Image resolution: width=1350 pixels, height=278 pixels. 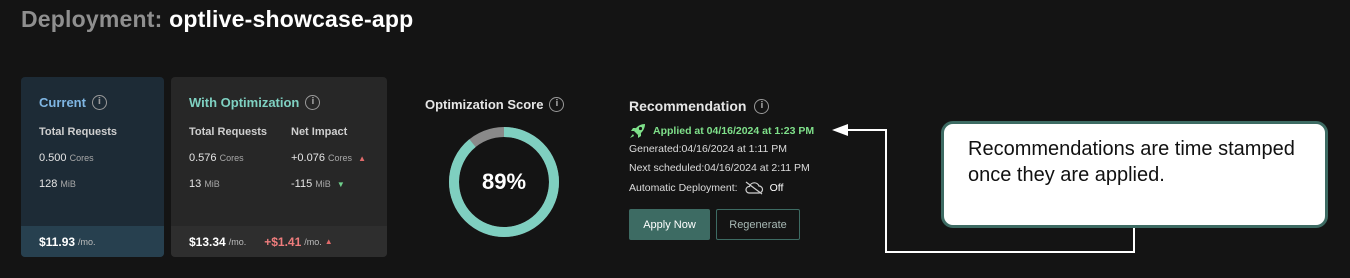 What do you see at coordinates (688, 106) in the screenshot?
I see `recommendation-title-text: Recommendation` at bounding box center [688, 106].